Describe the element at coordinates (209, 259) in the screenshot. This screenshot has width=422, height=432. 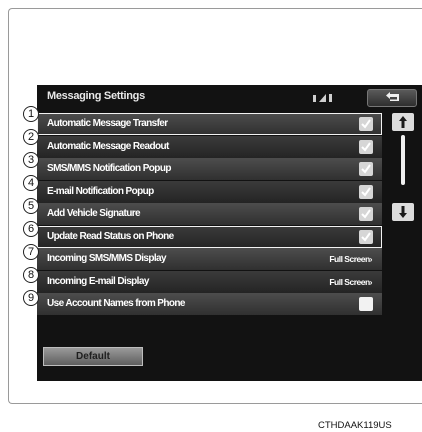
I see `setting-incoming-sms-mms-display: Incoming SMS/MMS Display Full Screen›` at that location.